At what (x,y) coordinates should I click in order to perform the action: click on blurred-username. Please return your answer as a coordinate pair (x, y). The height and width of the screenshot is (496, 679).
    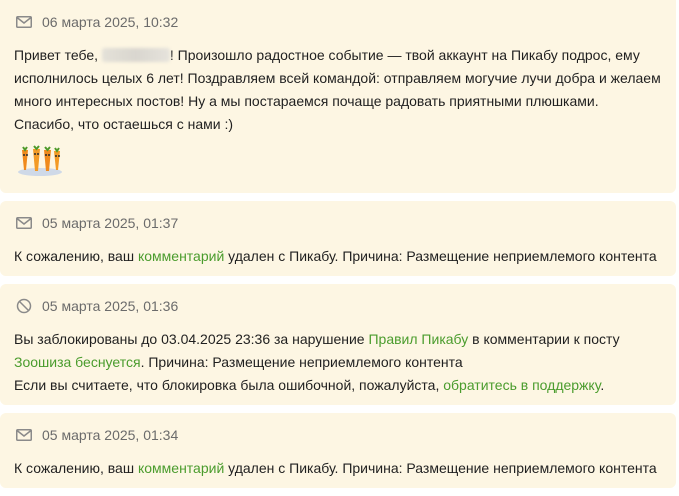
    Looking at the image, I should click on (135, 55).